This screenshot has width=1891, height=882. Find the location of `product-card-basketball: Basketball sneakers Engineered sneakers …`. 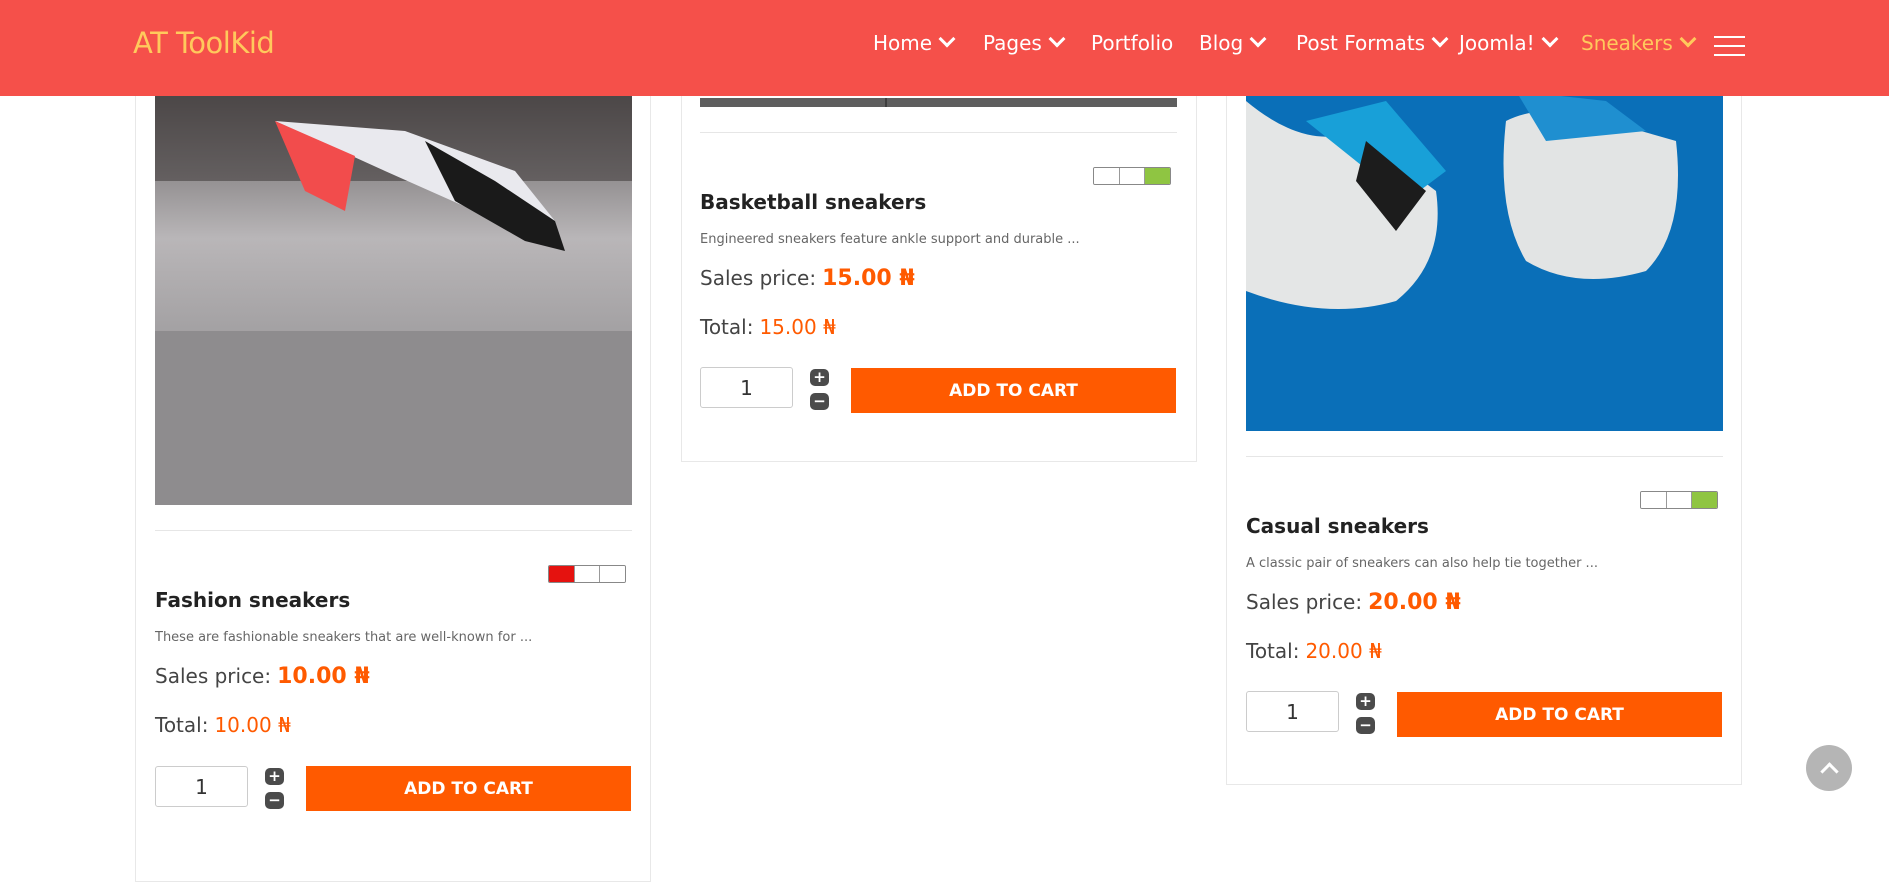

product-card-basketball: Basketball sneakers Engineered sneakers … is located at coordinates (939, 261).